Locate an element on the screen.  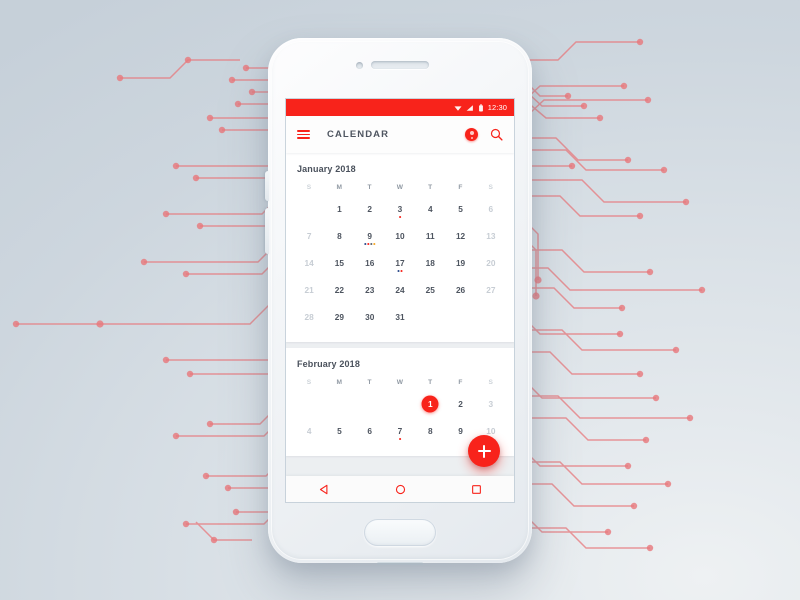
day-number: 15 is located at coordinates (339, 262).